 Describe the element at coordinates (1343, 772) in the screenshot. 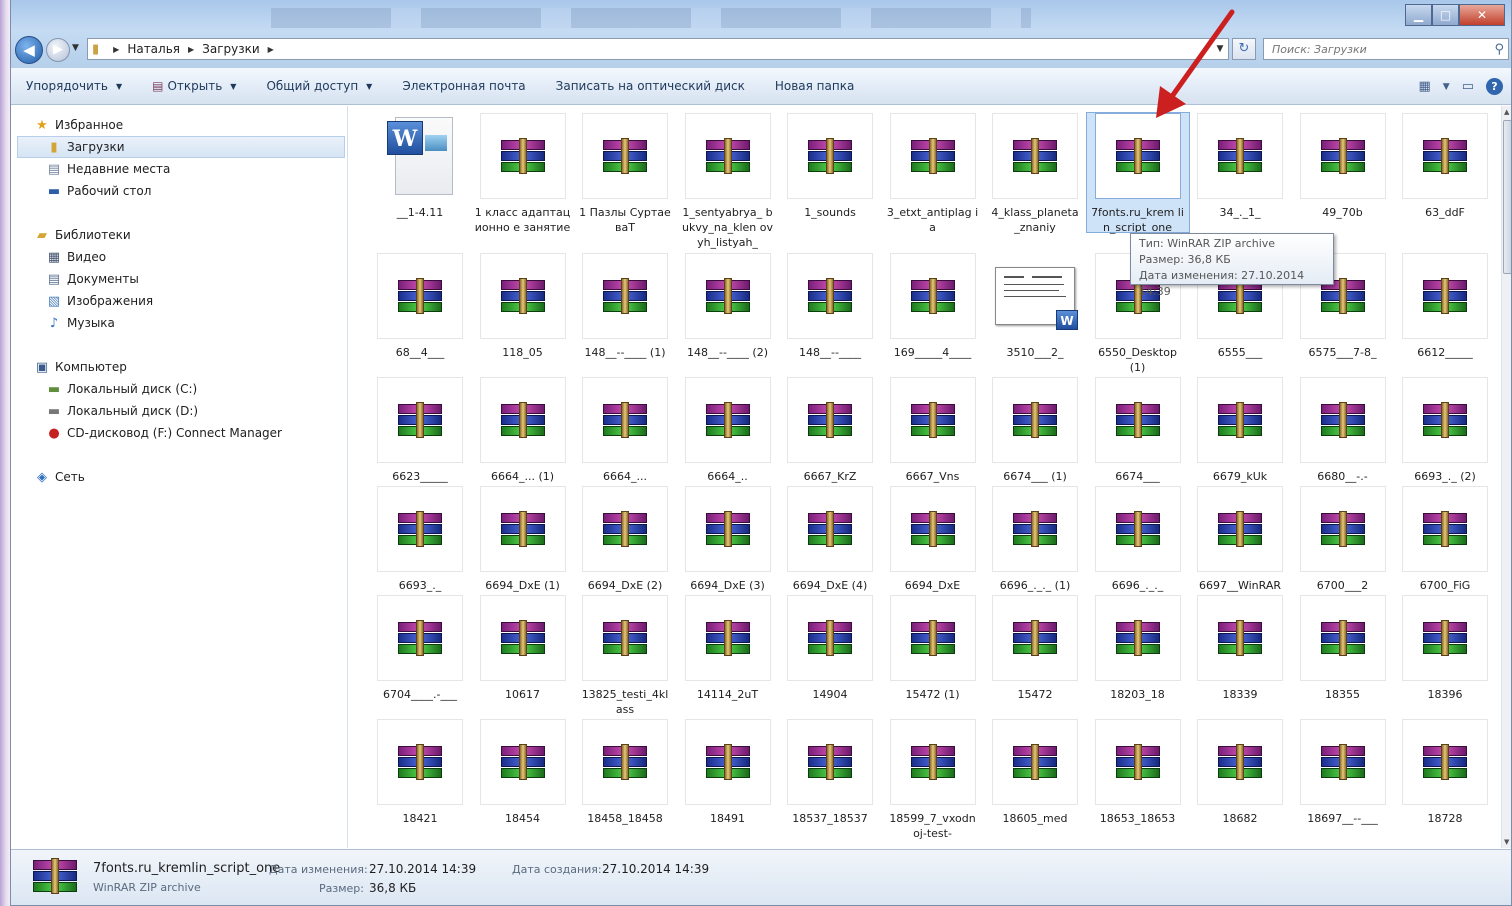

I see `file-item: 18697__--___` at that location.